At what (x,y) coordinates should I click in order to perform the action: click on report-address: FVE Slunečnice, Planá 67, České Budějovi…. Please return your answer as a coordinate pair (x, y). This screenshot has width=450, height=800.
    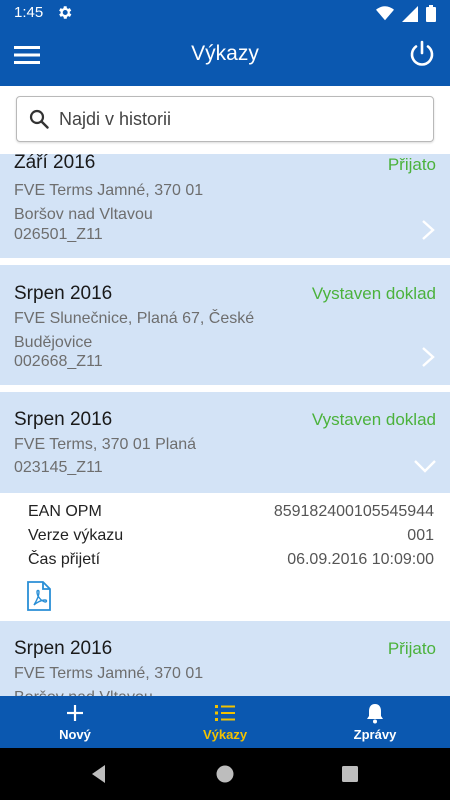
    Looking at the image, I should click on (134, 330).